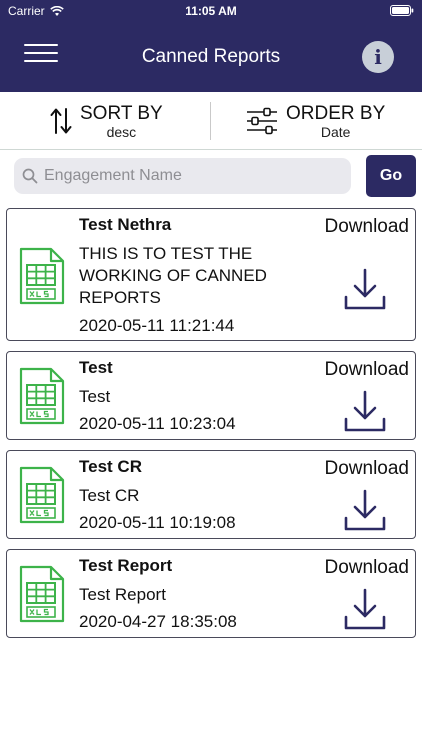 The image size is (422, 750). I want to click on status-bar: Carrier 11:05 AM, so click(211, 11).